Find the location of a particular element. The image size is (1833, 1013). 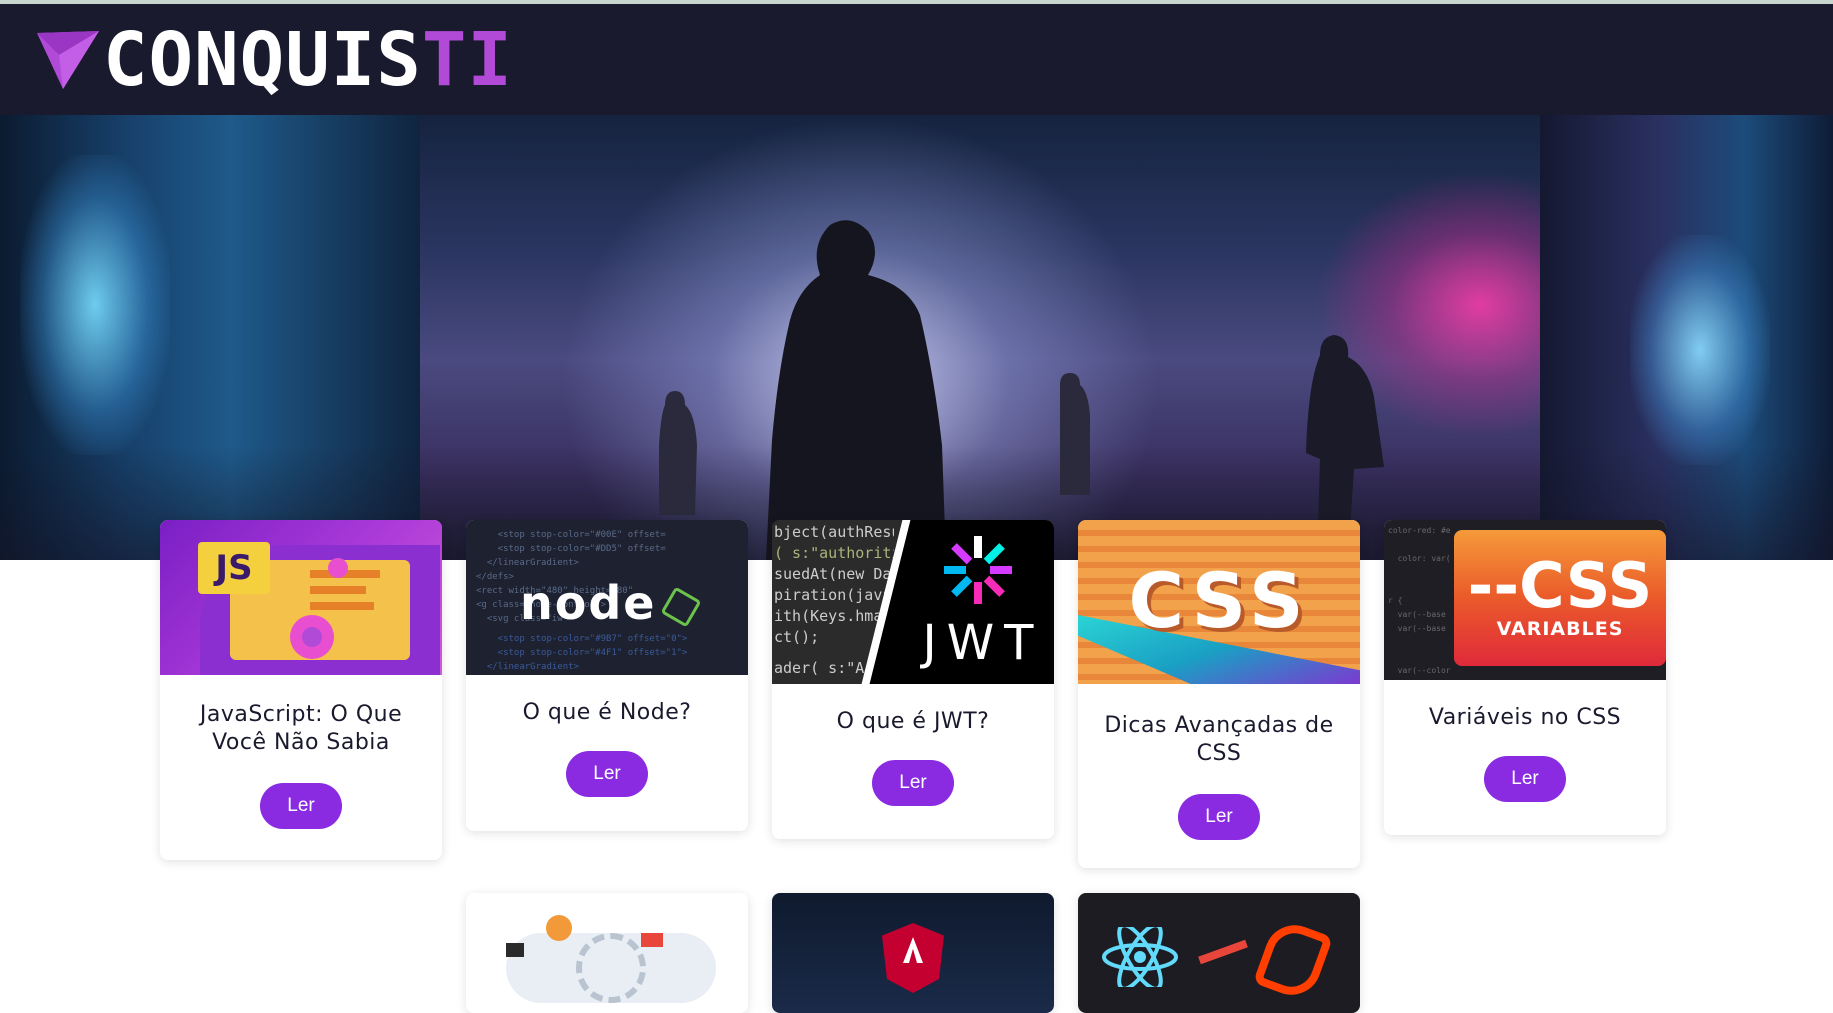

card-title: Dicas Avançadas de CSS is located at coordinates (1219, 739).